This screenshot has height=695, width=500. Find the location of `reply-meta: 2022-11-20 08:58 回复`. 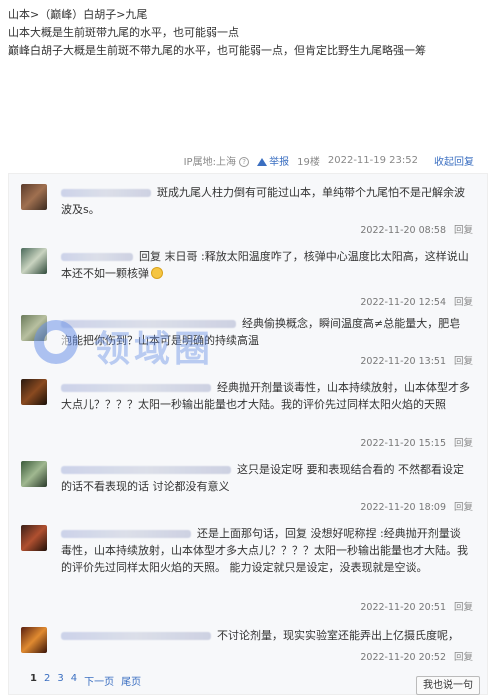

reply-meta: 2022-11-20 08:58 回复 is located at coordinates (416, 230).